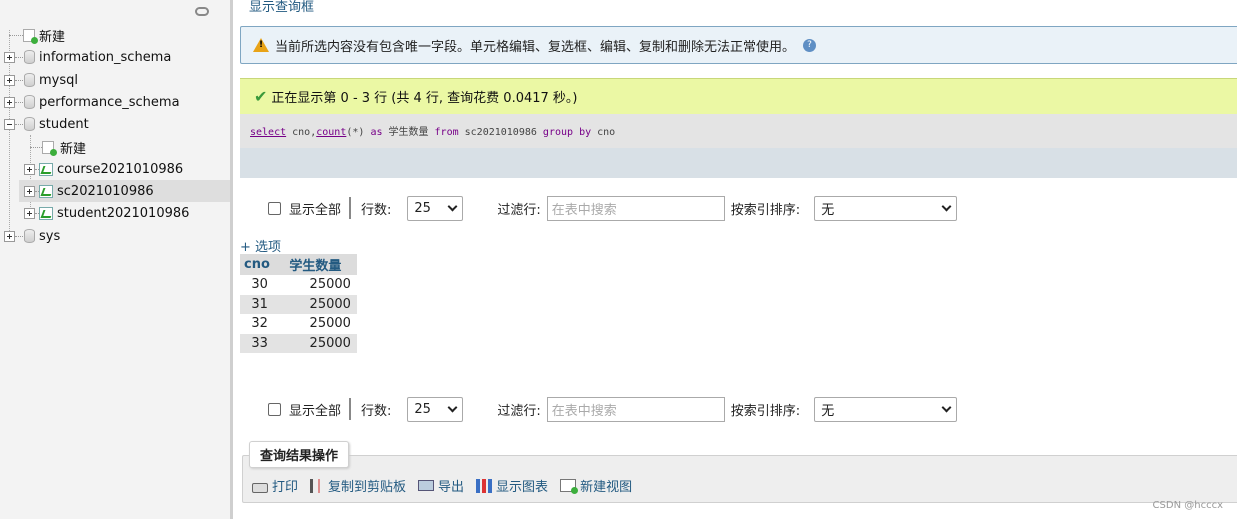 This screenshot has width=1237, height=519. I want to click on new-table-icon, so click(49, 148).